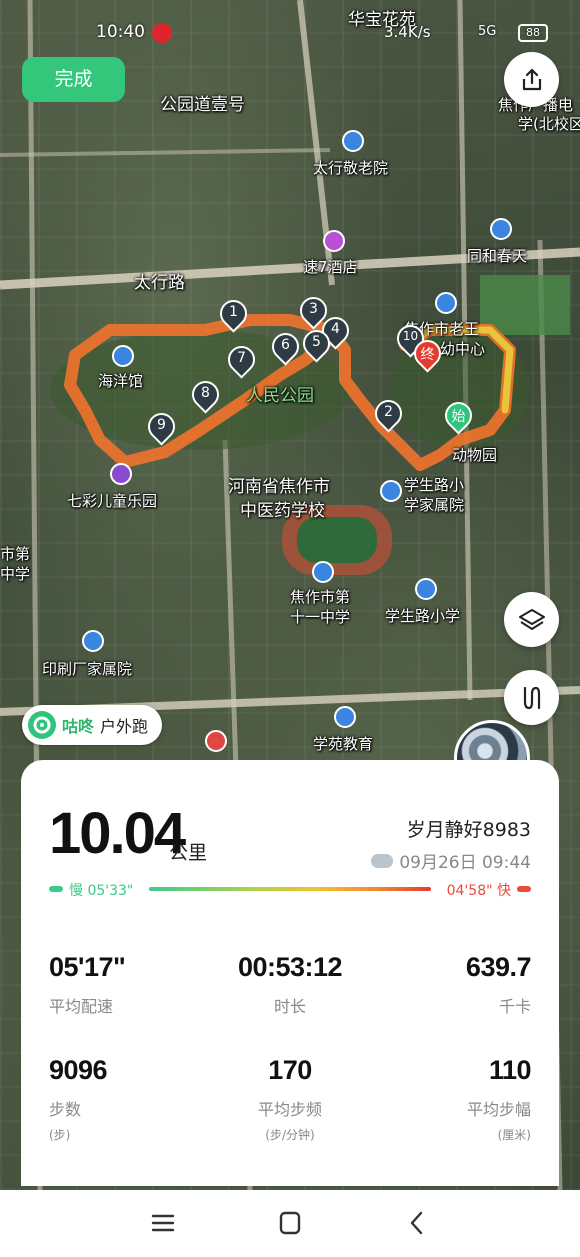 The image size is (580, 1257). What do you see at coordinates (282, 511) in the screenshot?
I see `map-label-hospital-school-2: 中医药学校` at bounding box center [282, 511].